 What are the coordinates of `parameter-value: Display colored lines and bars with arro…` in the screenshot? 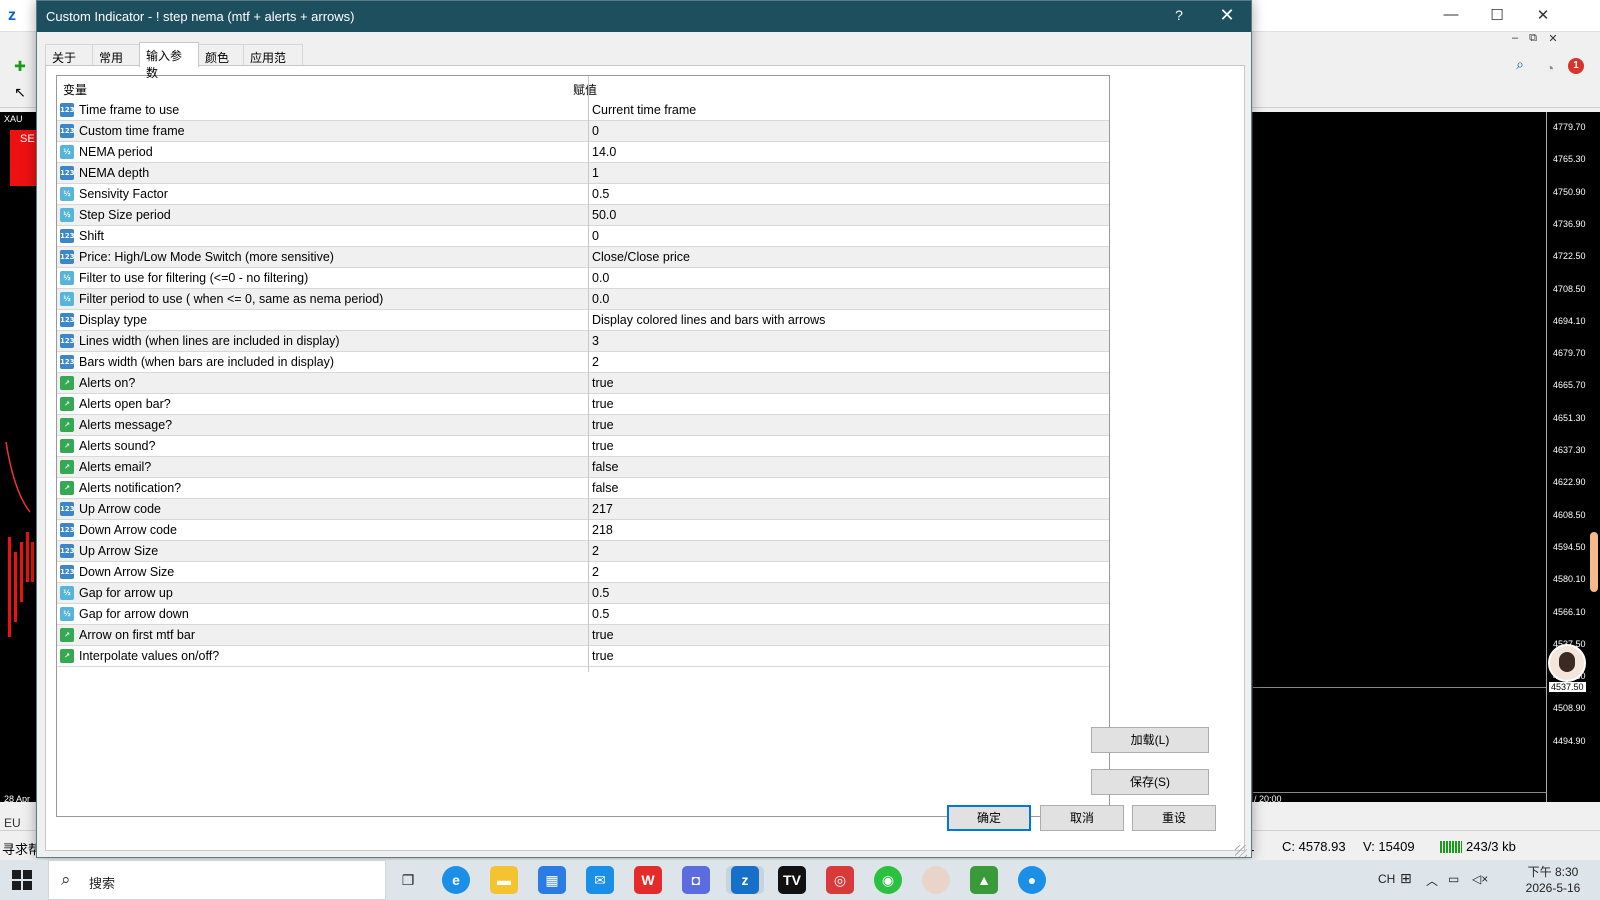 It's located at (708, 320).